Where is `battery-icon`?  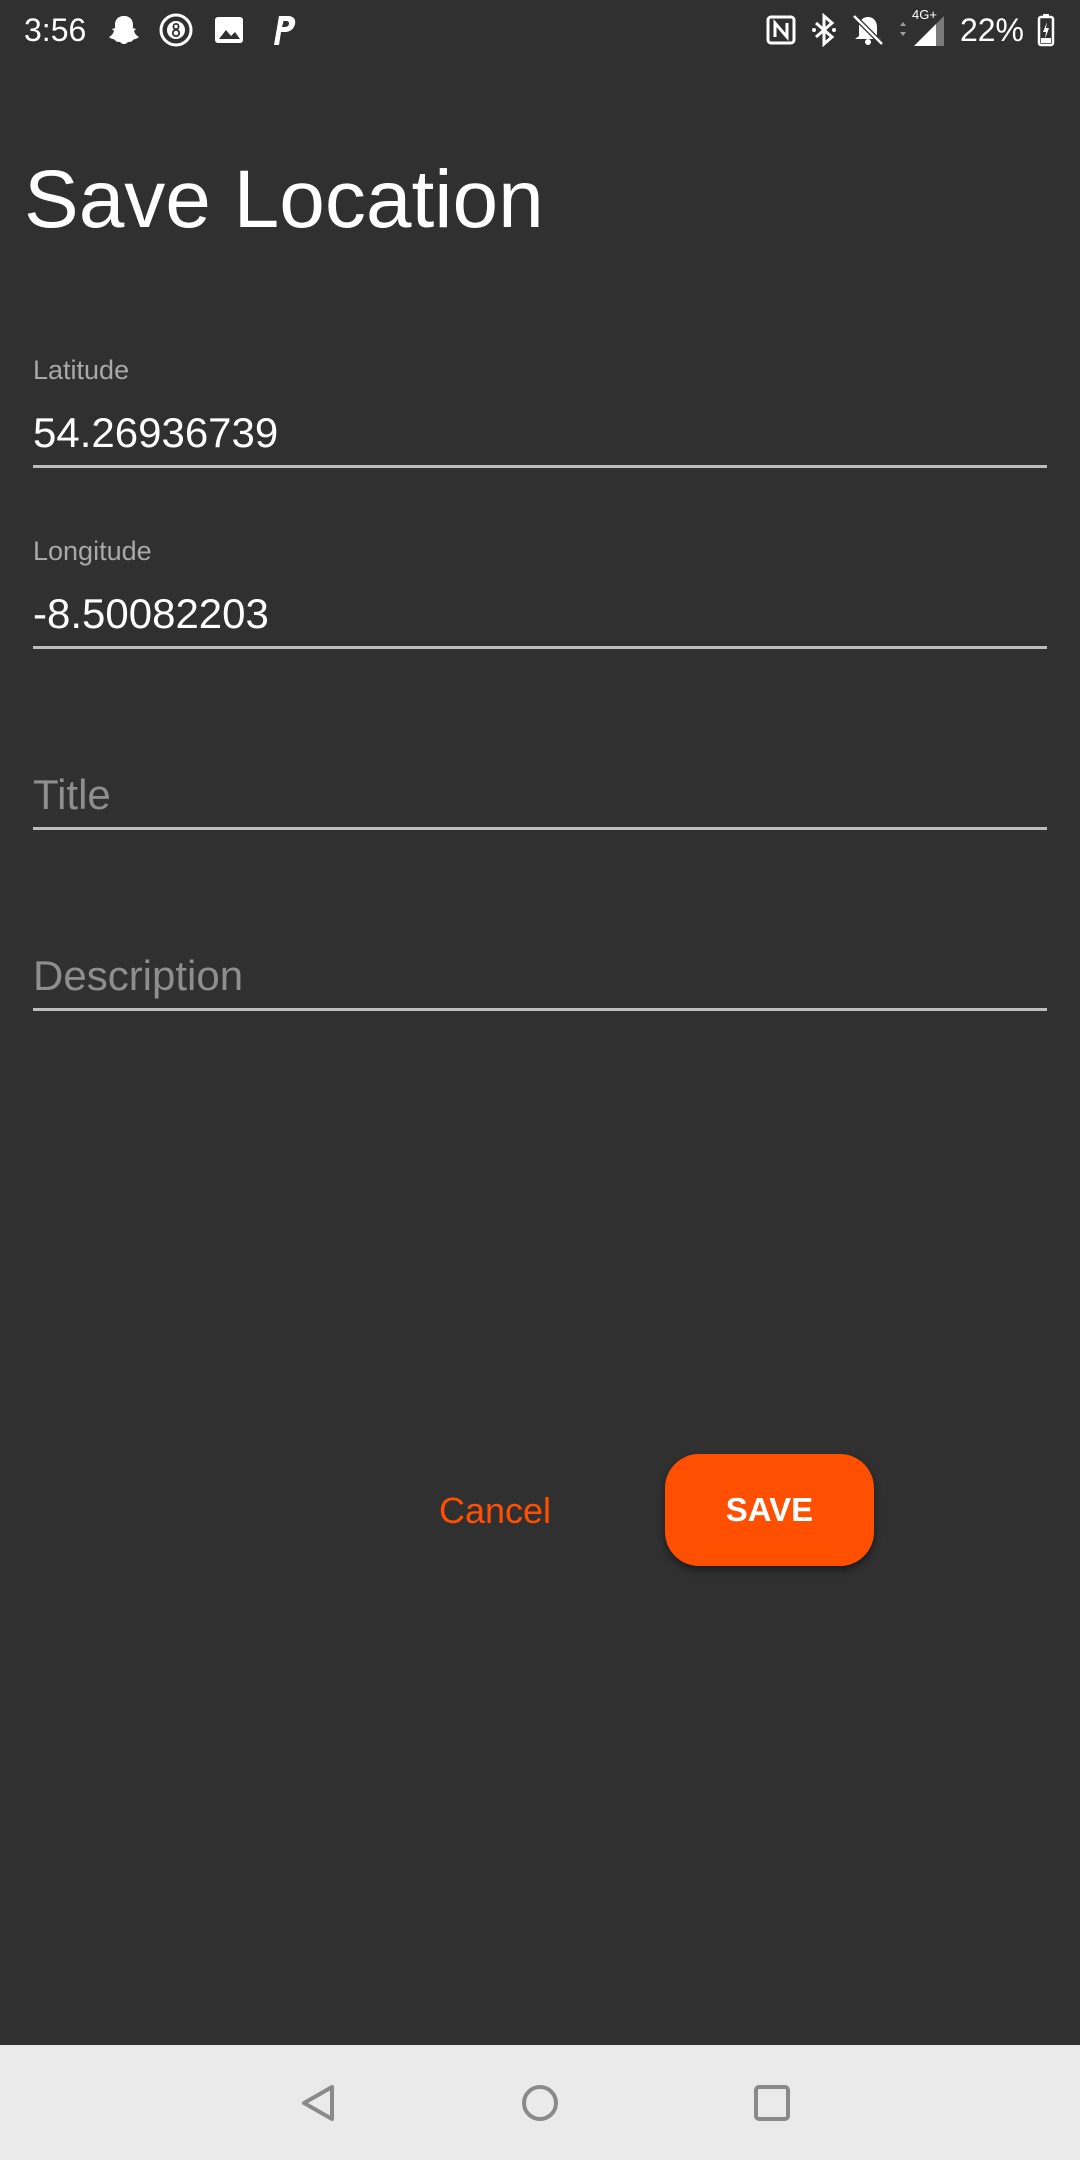
battery-icon is located at coordinates (1046, 30).